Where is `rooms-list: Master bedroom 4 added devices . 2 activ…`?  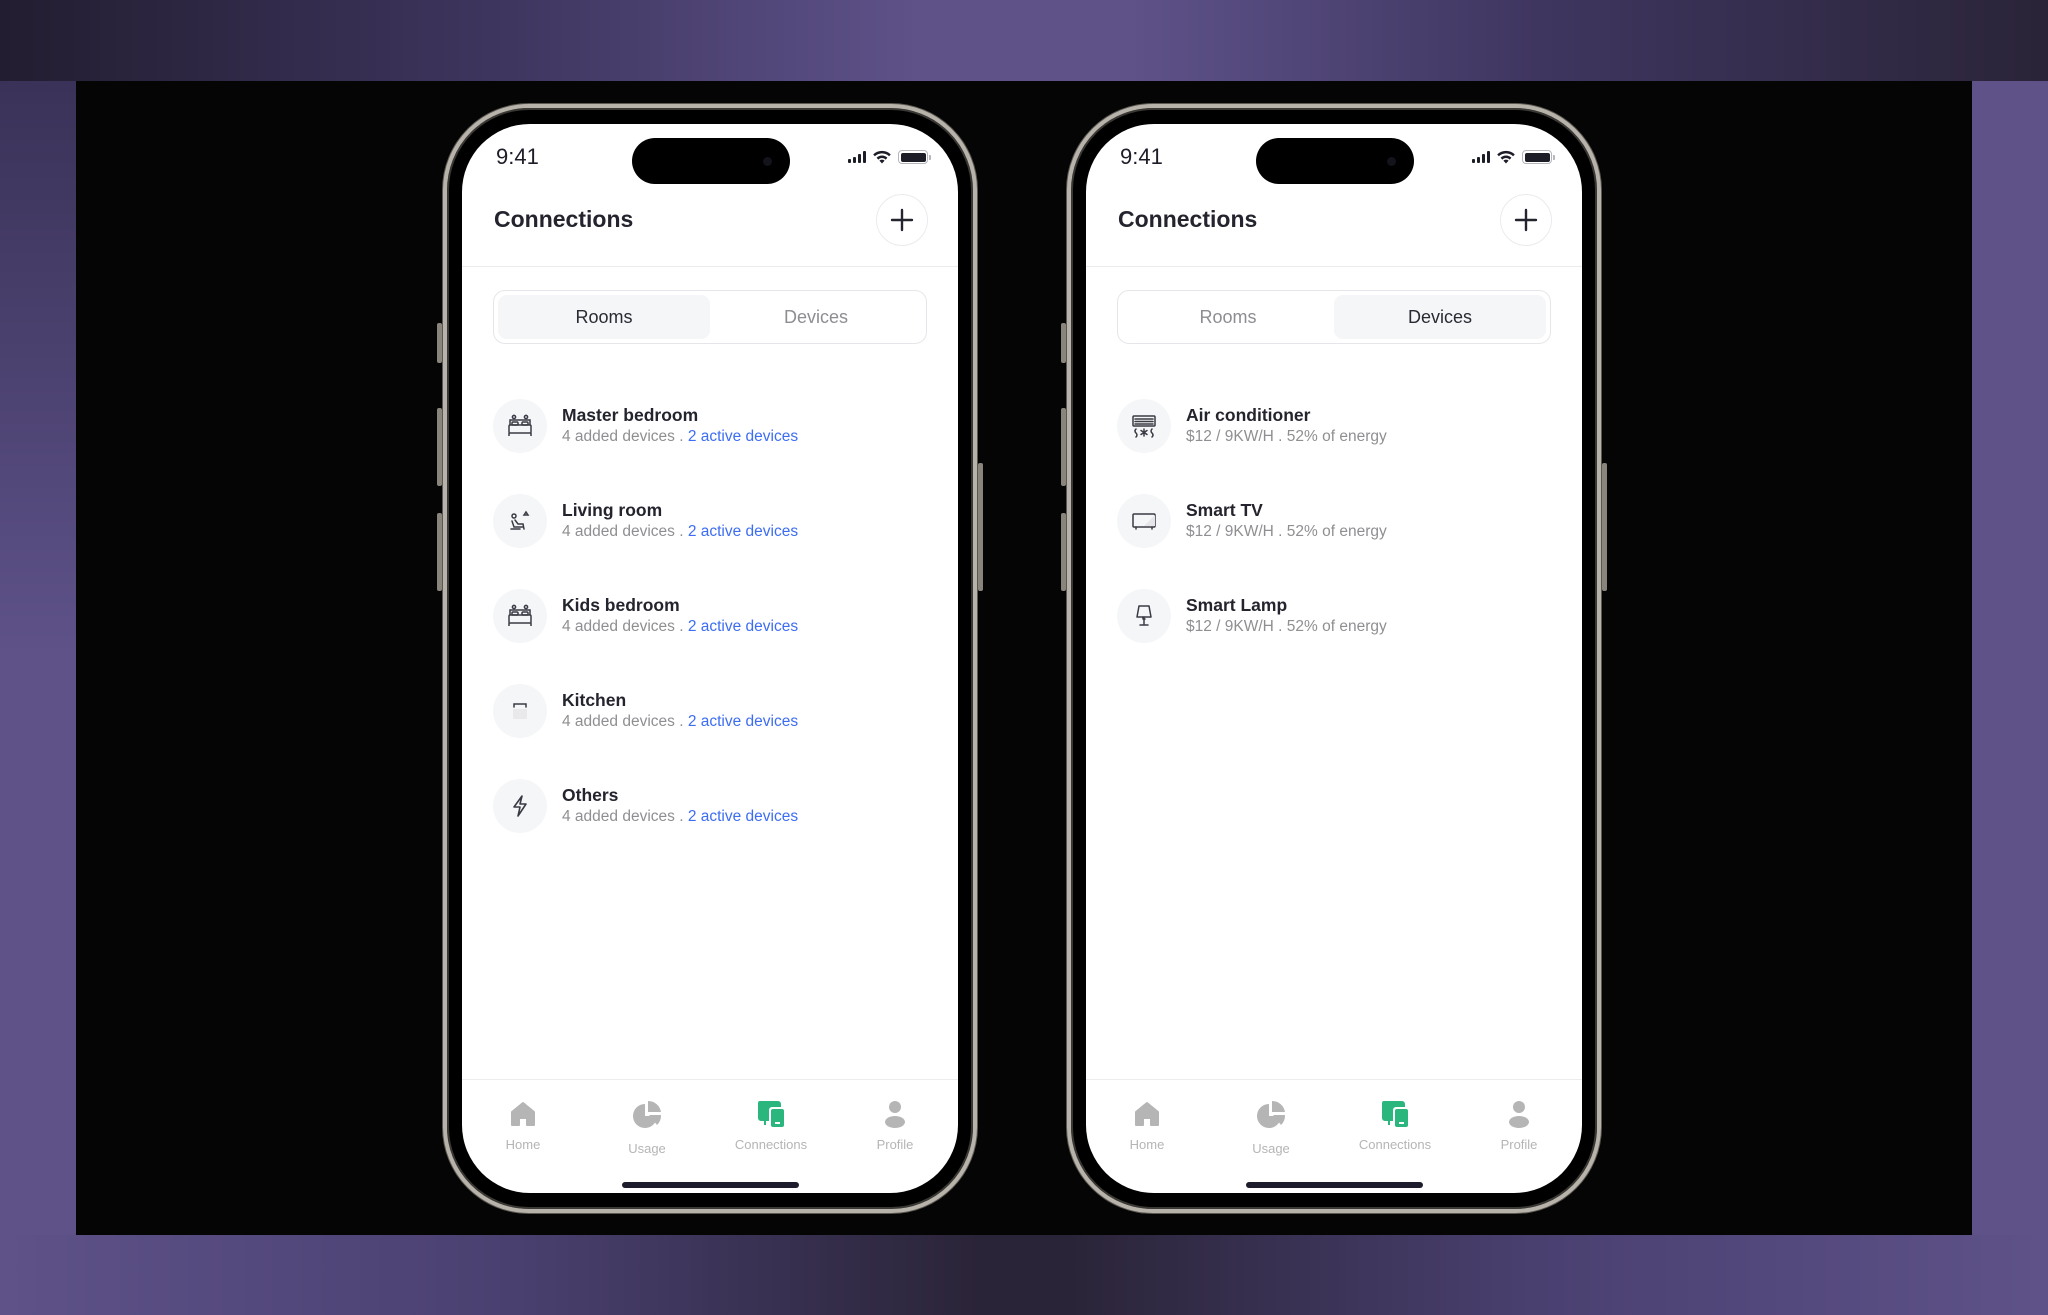 rooms-list: Master bedroom 4 added devices . 2 activ… is located at coordinates (713, 615).